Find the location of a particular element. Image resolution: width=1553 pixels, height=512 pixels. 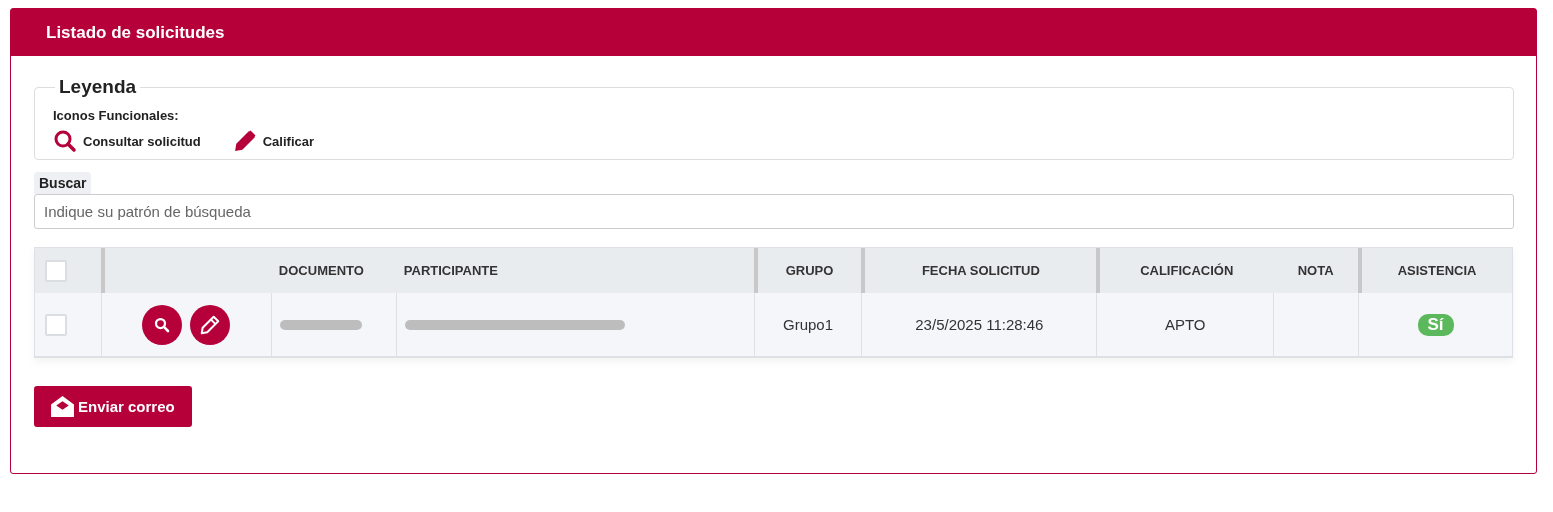

attendance-badge: Sí is located at coordinates (1435, 324).